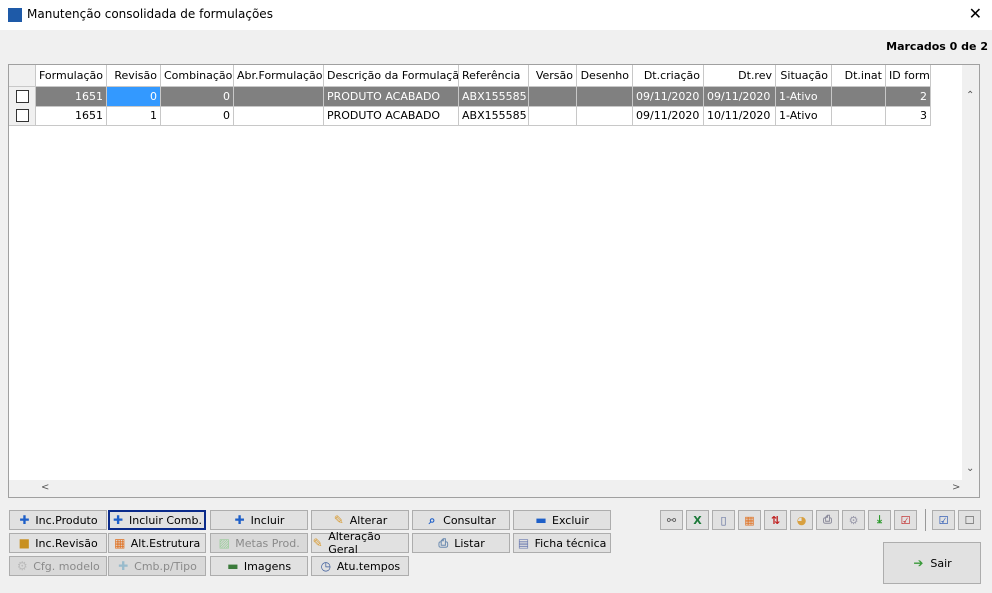 The image size is (992, 593). I want to click on column-header: Combinação, so click(197, 76).